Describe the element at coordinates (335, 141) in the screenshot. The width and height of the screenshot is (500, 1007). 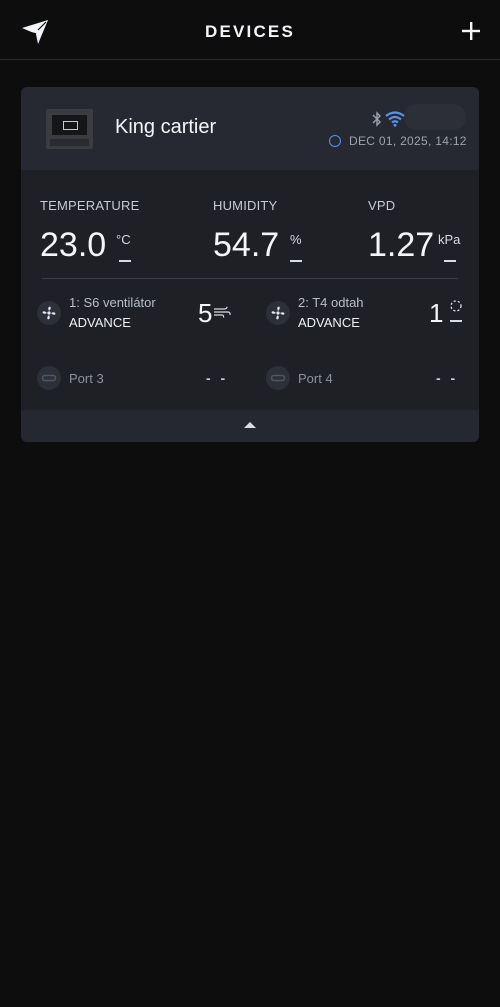
I see `status-indicator-icon` at that location.